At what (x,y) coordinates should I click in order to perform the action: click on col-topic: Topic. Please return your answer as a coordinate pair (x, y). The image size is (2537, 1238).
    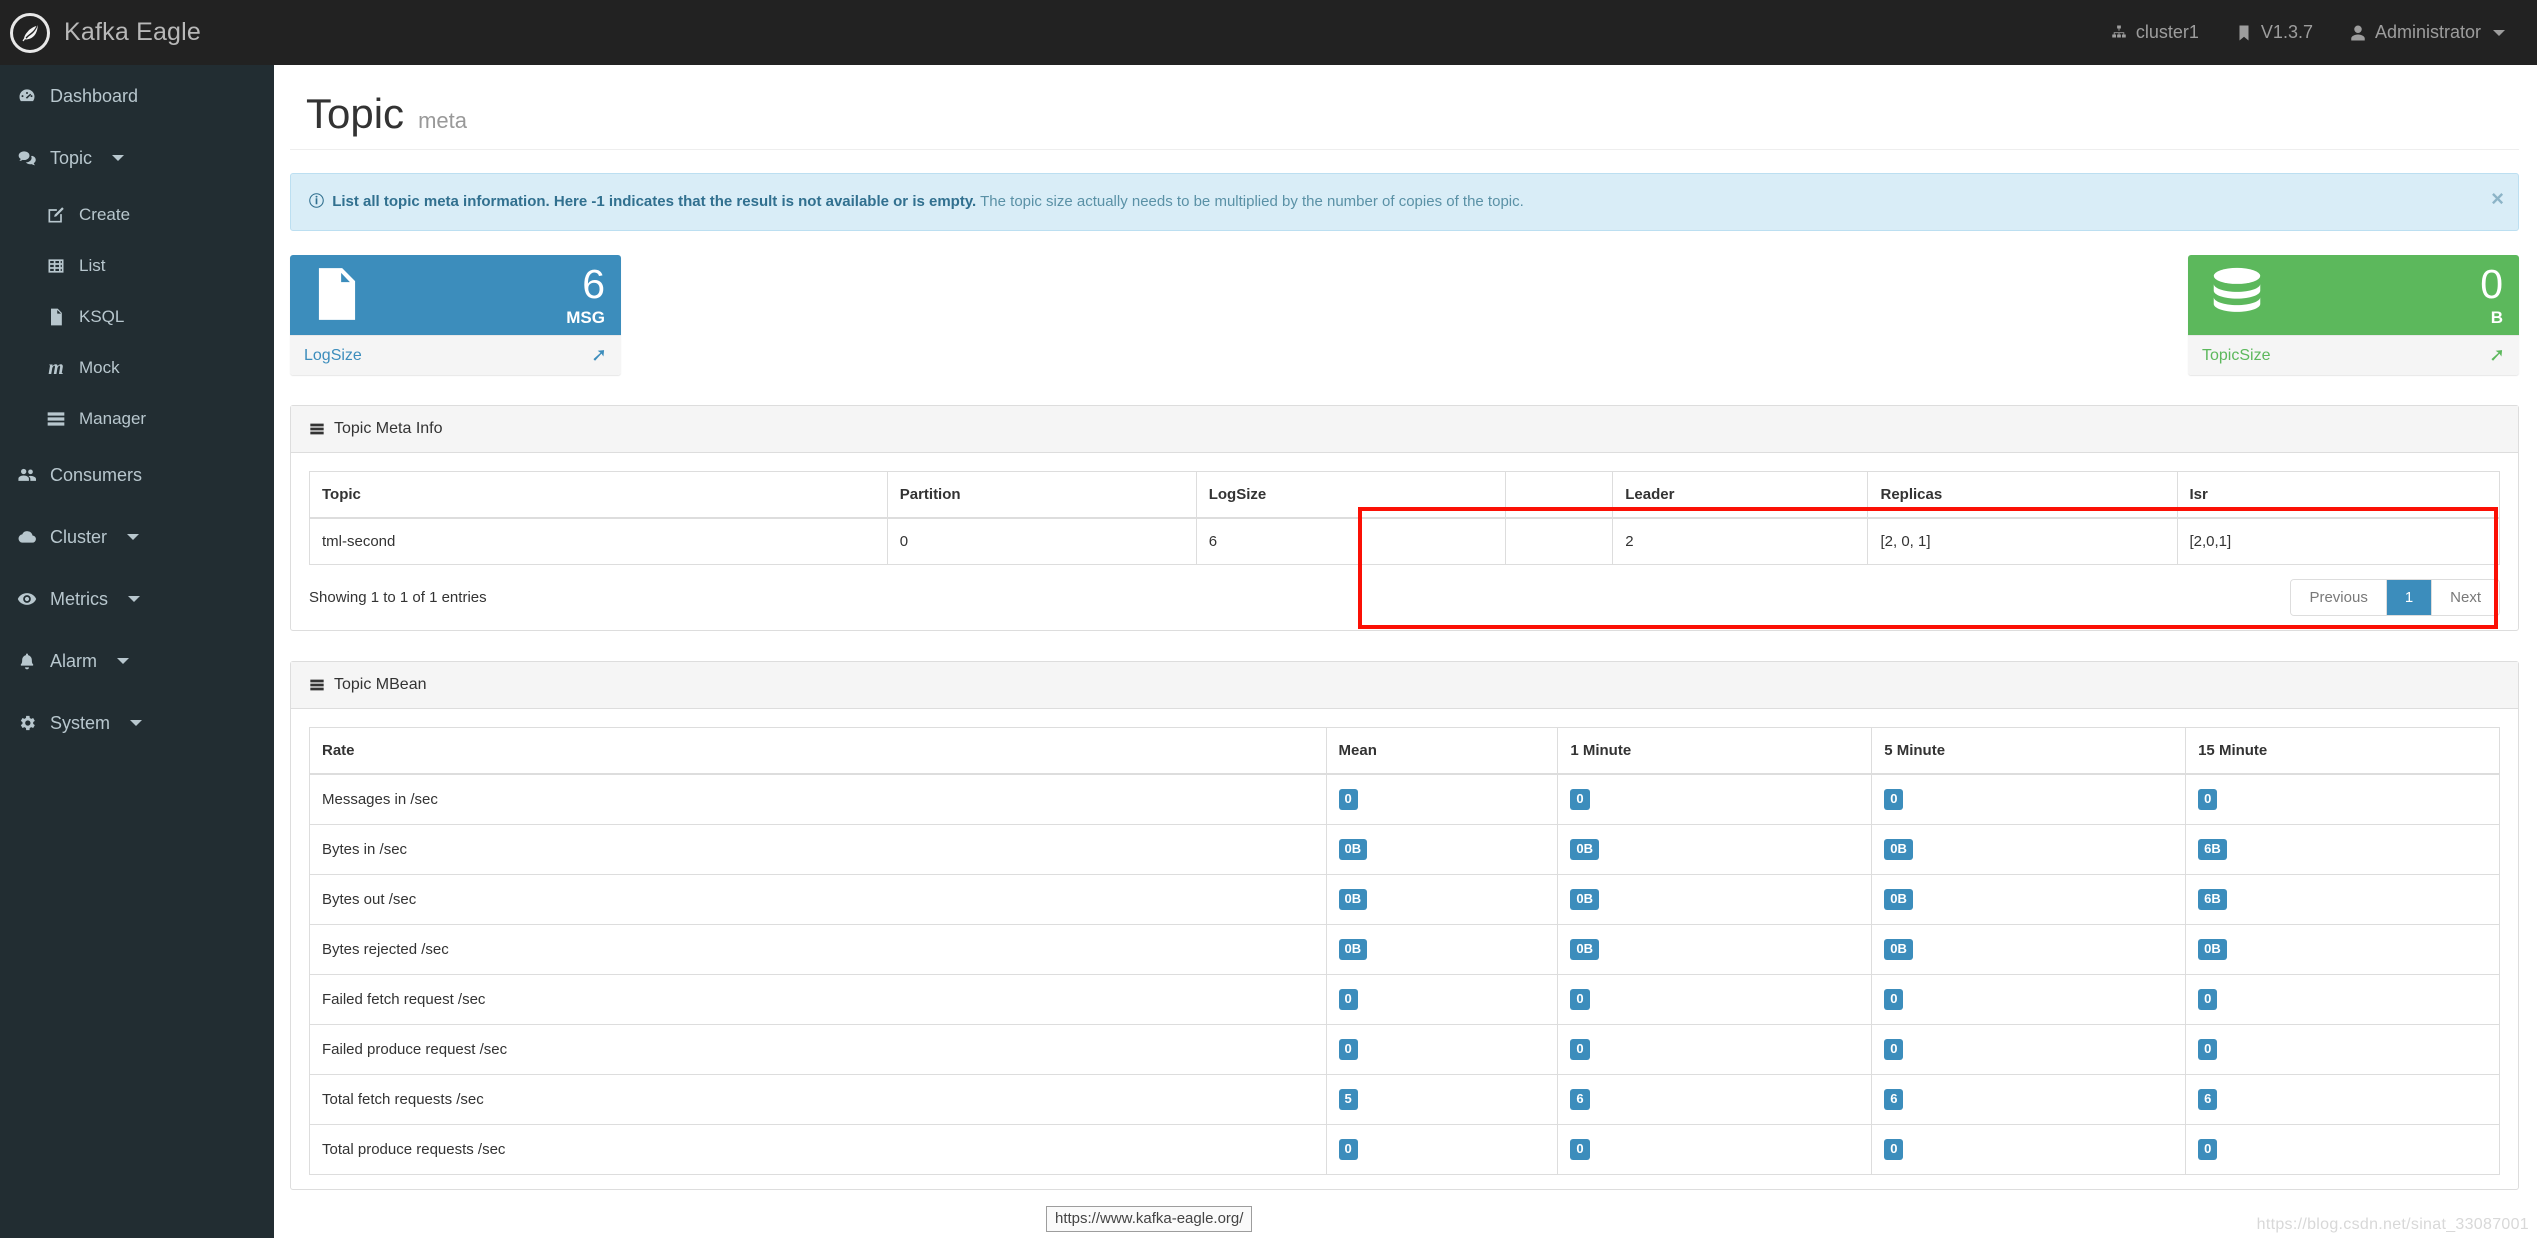
    Looking at the image, I should click on (598, 495).